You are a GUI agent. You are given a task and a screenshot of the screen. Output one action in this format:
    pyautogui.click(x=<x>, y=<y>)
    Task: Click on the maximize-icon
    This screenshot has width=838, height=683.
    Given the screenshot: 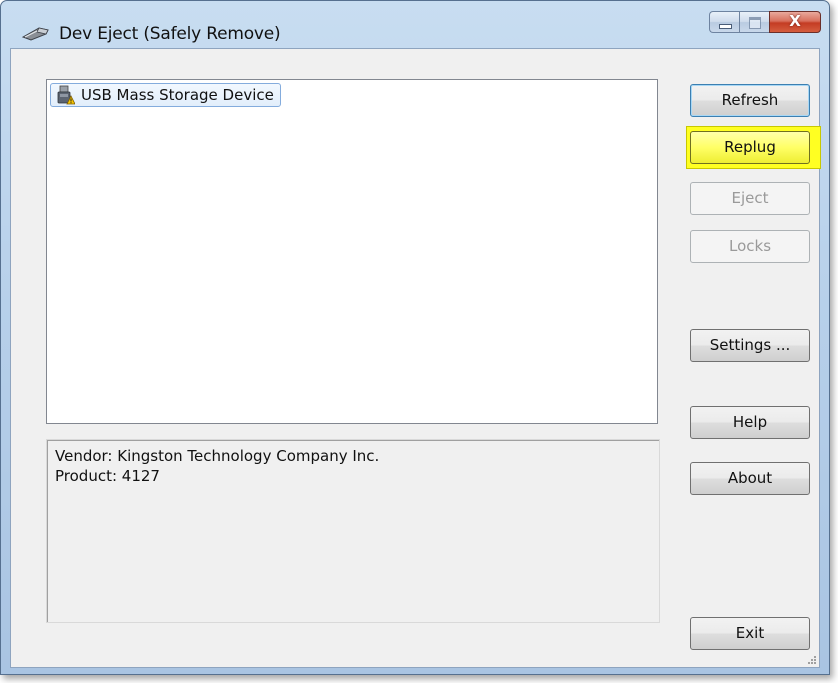 What is the action you would take?
    pyautogui.click(x=755, y=23)
    